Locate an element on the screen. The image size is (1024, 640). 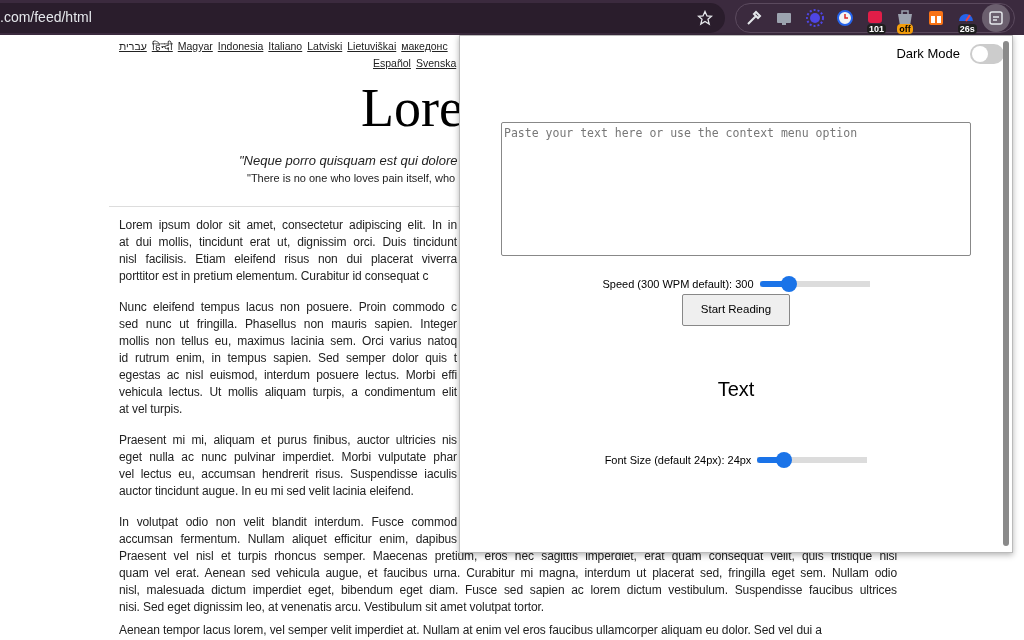
language-link: Svenska is located at coordinates (436, 63).